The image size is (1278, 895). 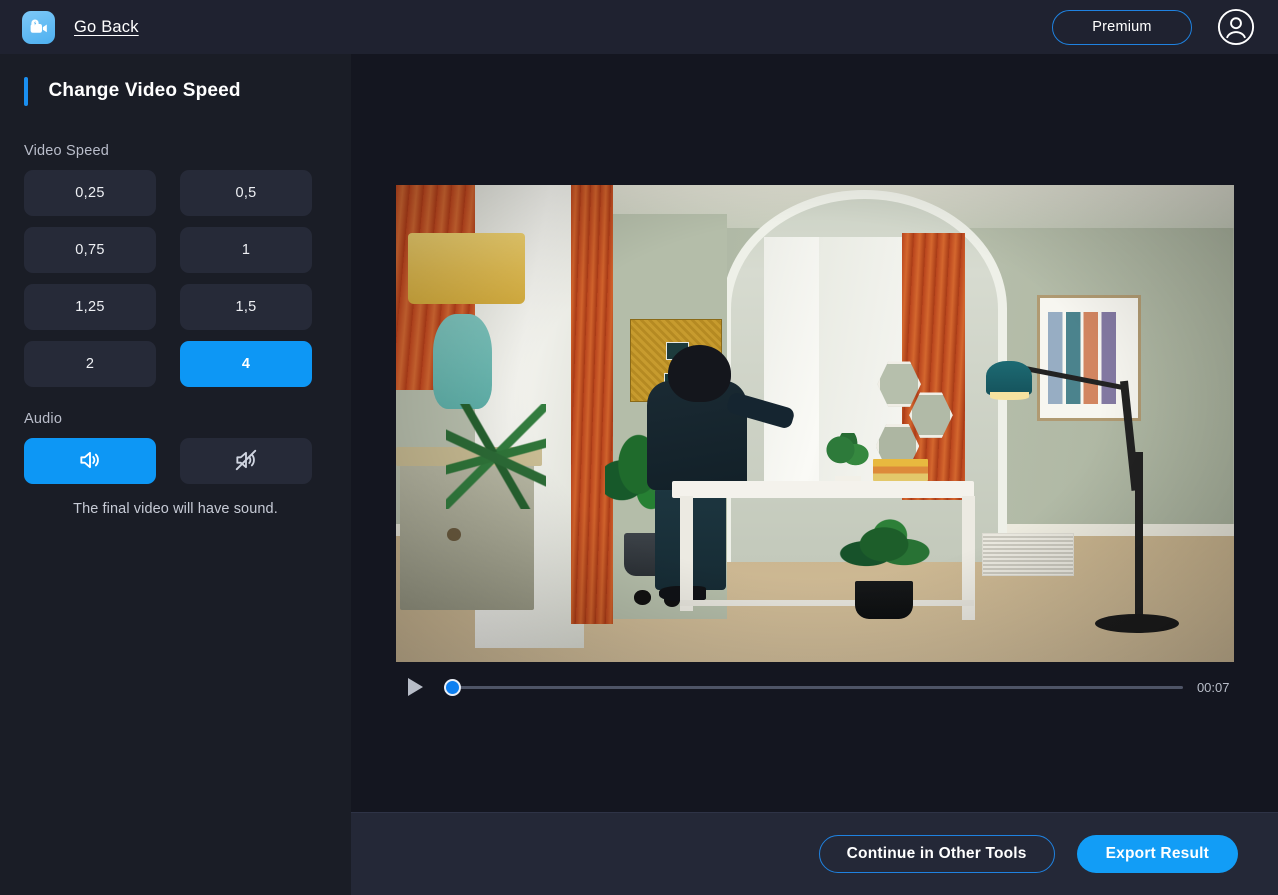 What do you see at coordinates (246, 307) in the screenshot?
I see `speed-option-1-5: 1,5` at bounding box center [246, 307].